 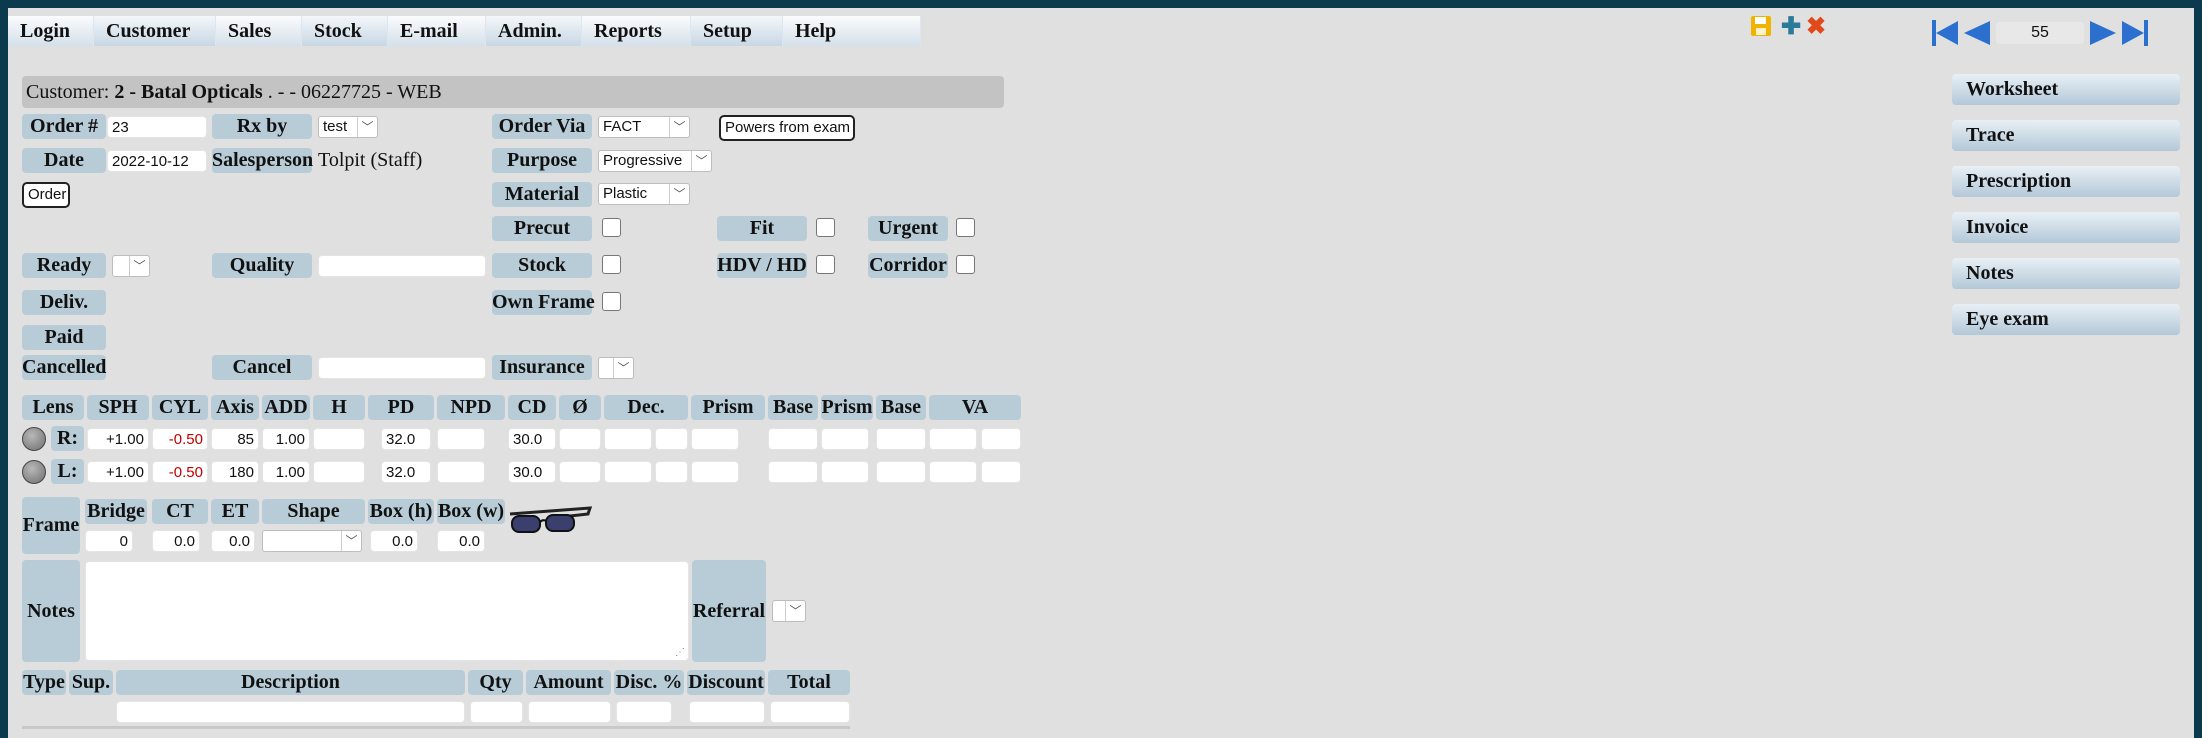 I want to click on prev-page-icon, so click(x=1977, y=33).